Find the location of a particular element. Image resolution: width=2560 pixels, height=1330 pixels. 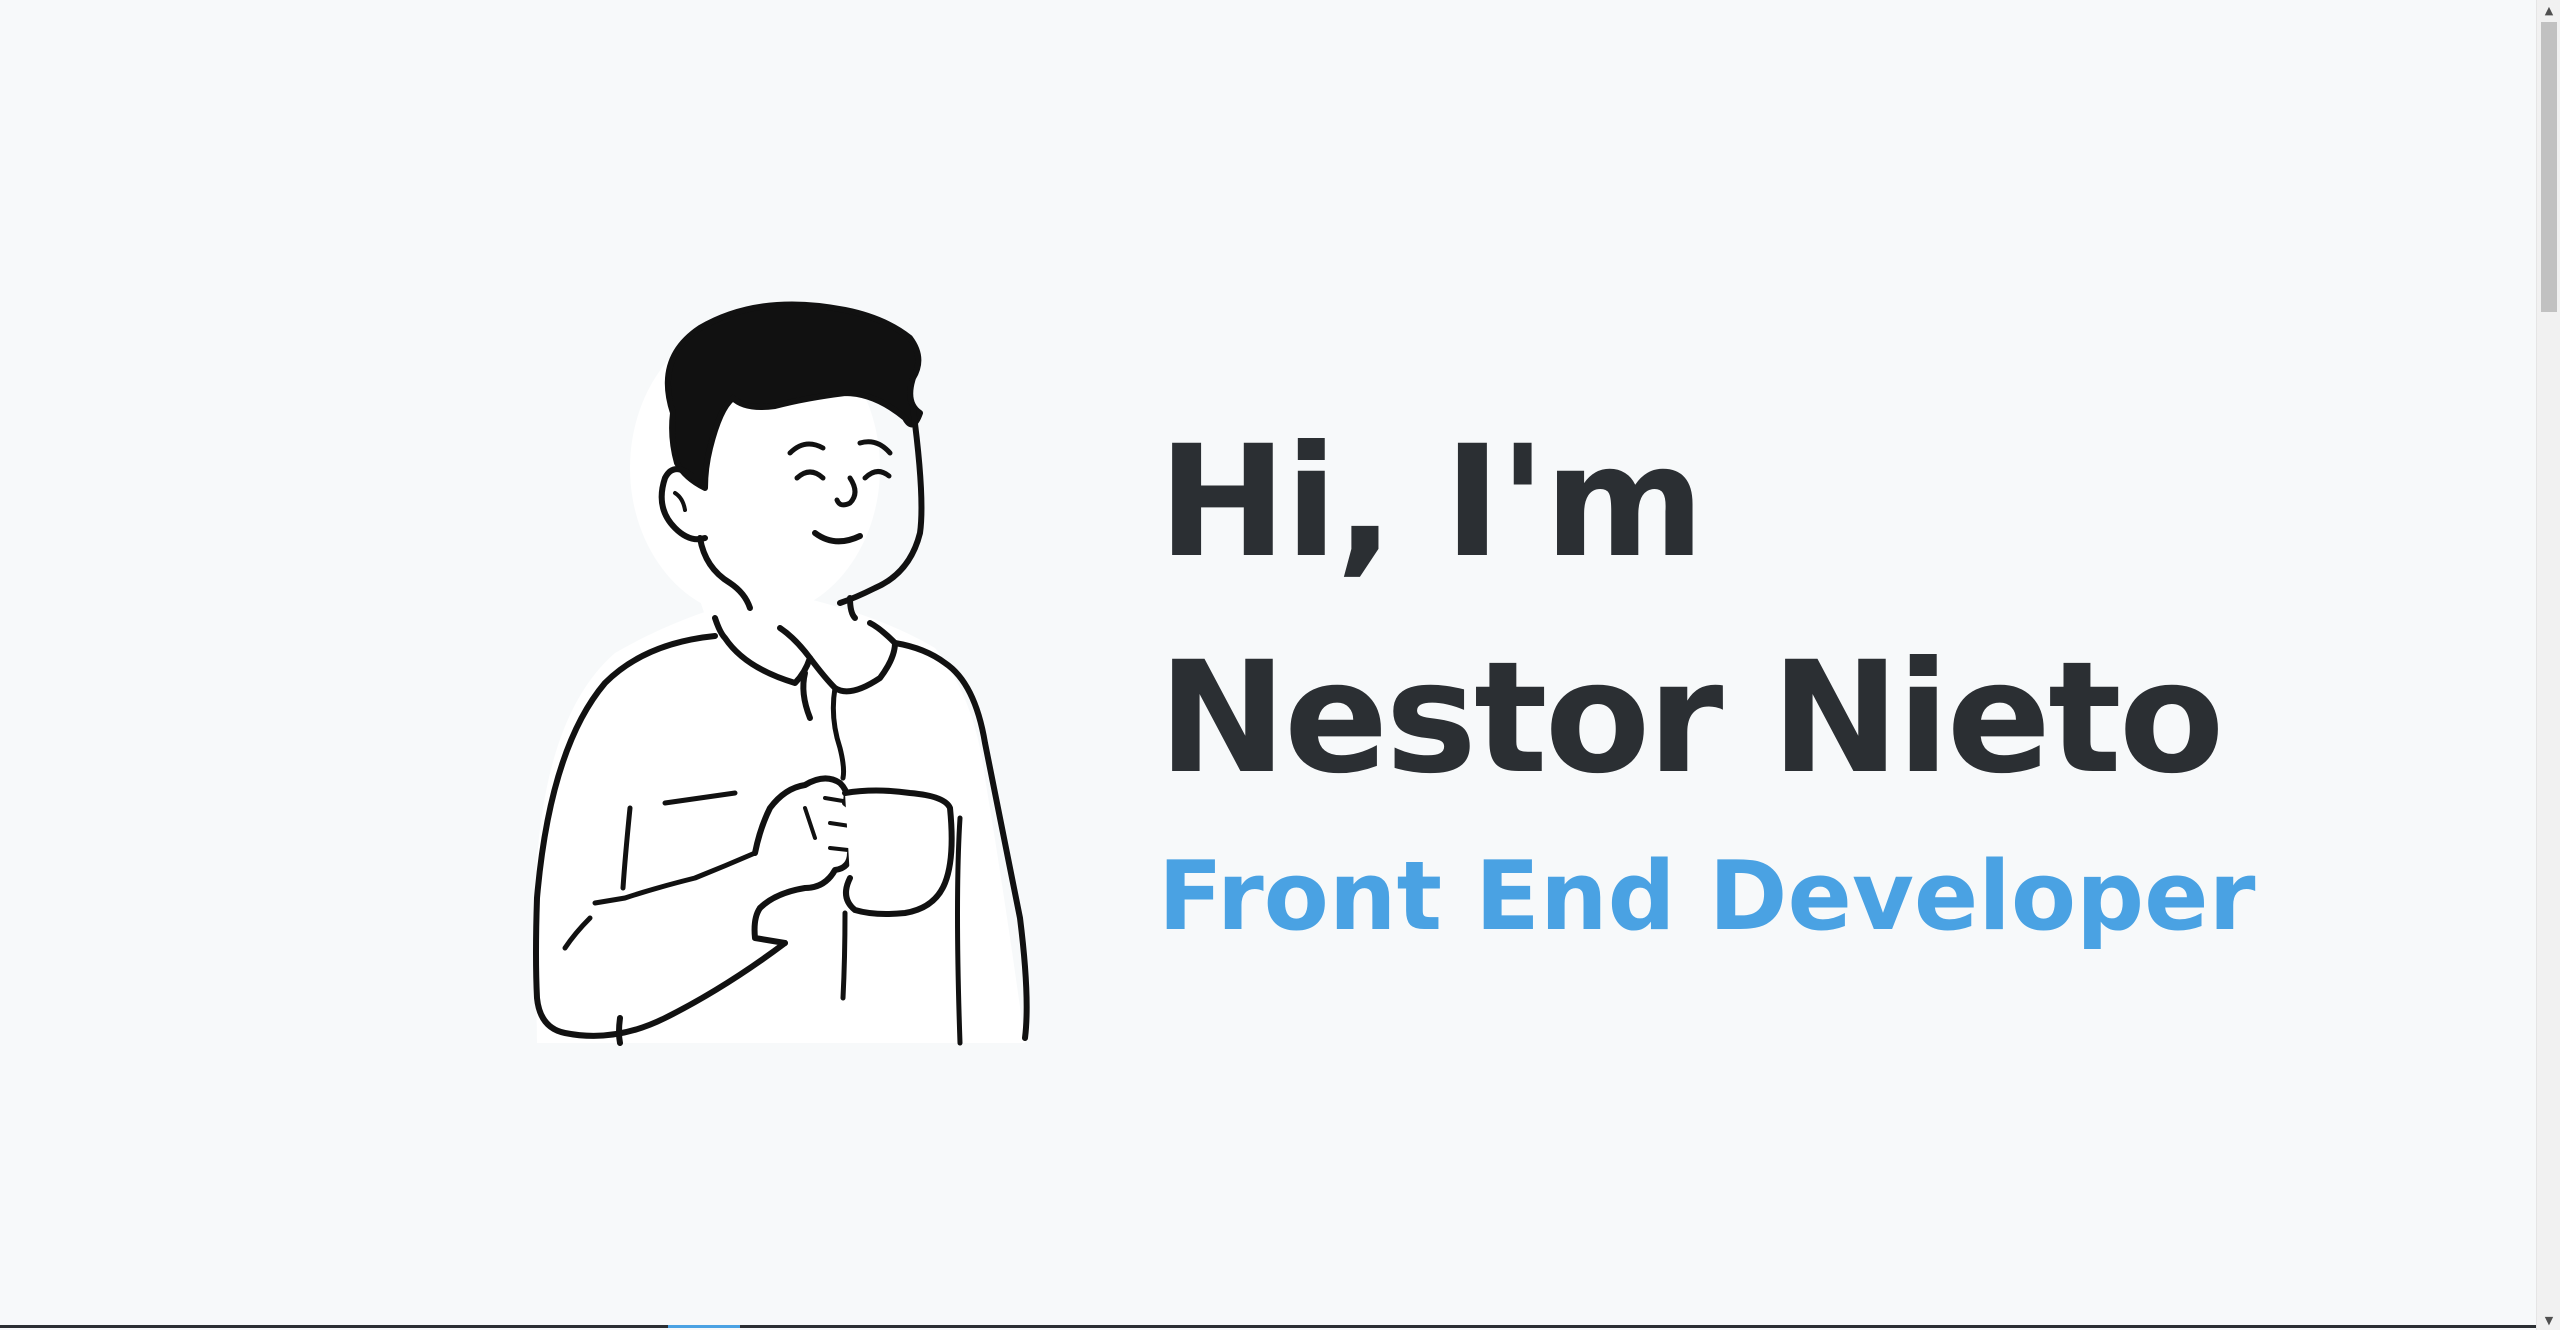

role-subtitle: Front End Developer is located at coordinates (1707, 897).